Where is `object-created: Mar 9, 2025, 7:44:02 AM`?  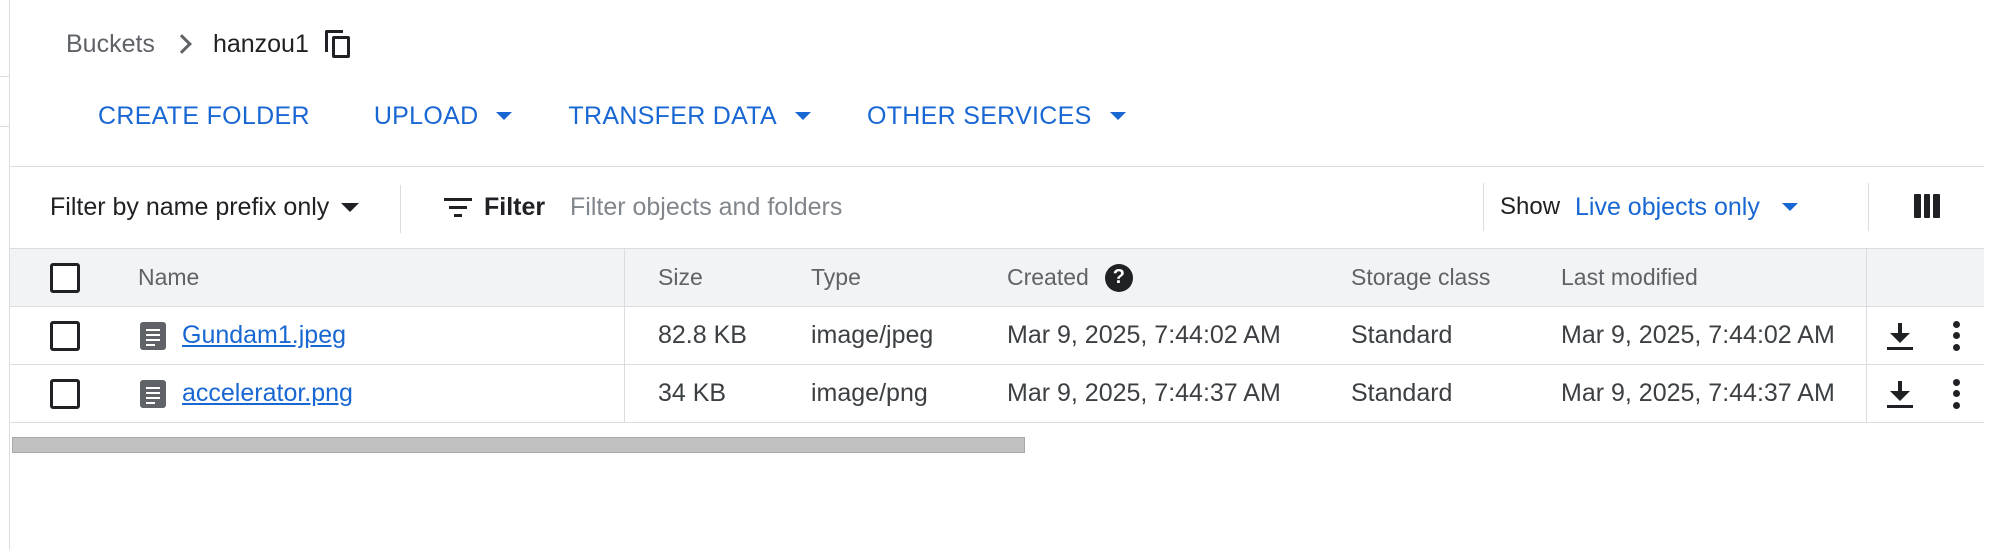 object-created: Mar 9, 2025, 7:44:02 AM is located at coordinates (1144, 335).